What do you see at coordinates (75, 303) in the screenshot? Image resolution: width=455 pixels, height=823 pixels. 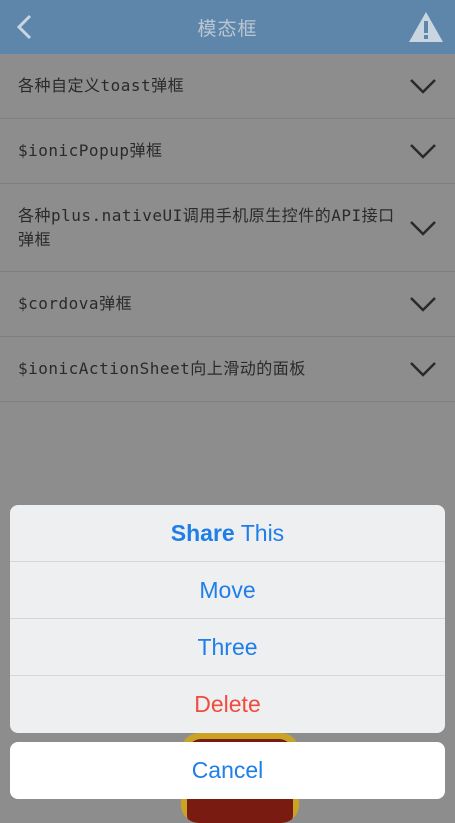 I see `list-item-label: $cordova弹框` at bounding box center [75, 303].